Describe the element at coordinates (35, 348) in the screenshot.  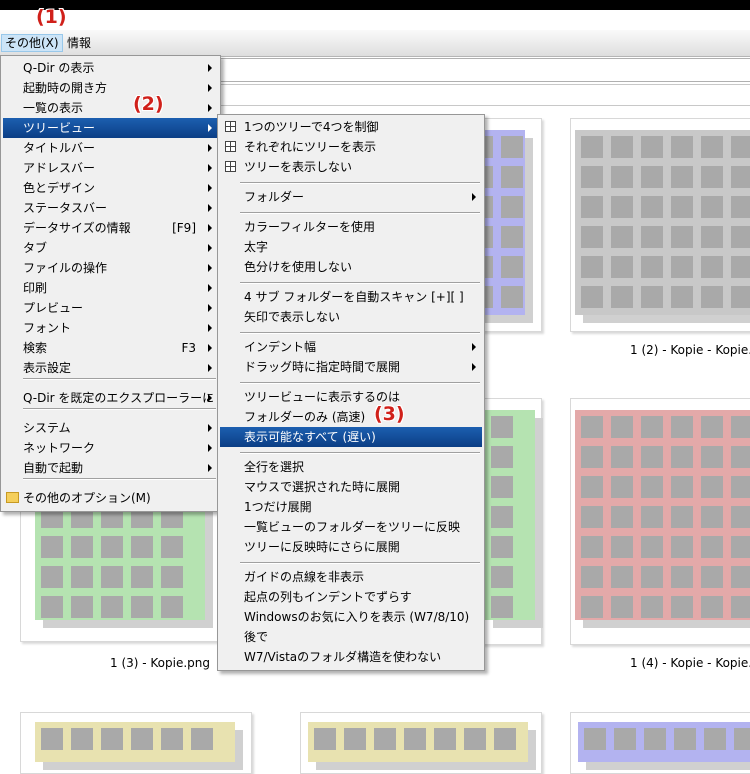
I see `menu-item-label: 検索` at that location.